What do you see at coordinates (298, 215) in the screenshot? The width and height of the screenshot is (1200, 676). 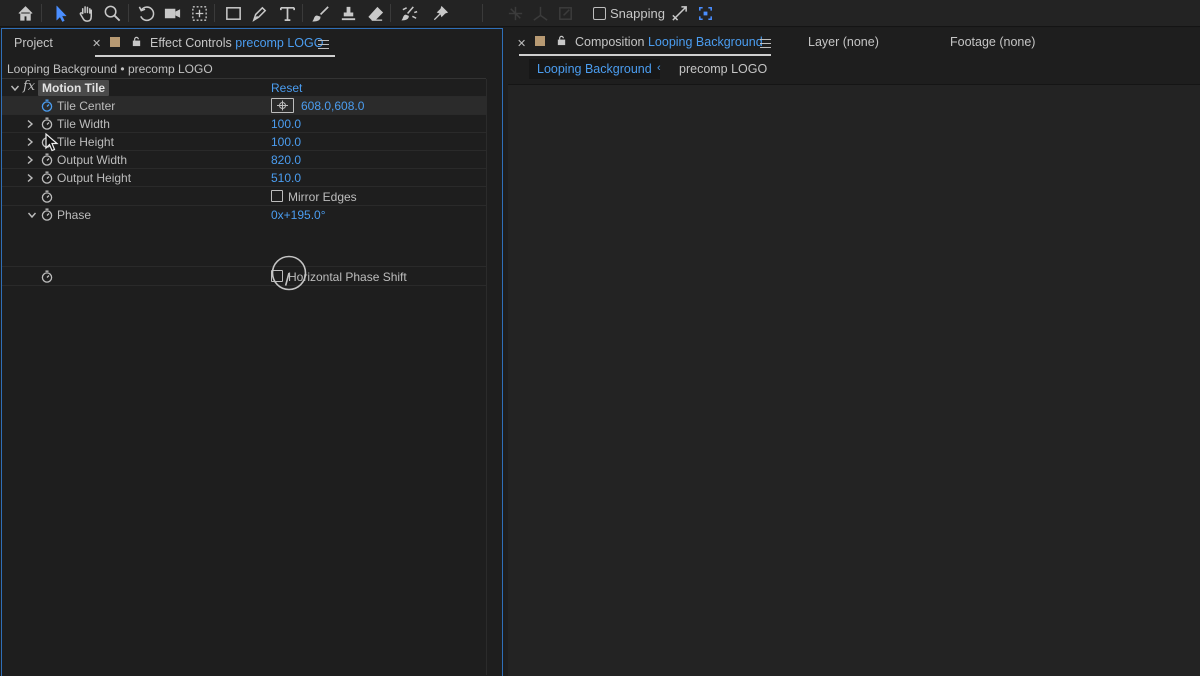 I see `property-value: 0x+195.0°` at bounding box center [298, 215].